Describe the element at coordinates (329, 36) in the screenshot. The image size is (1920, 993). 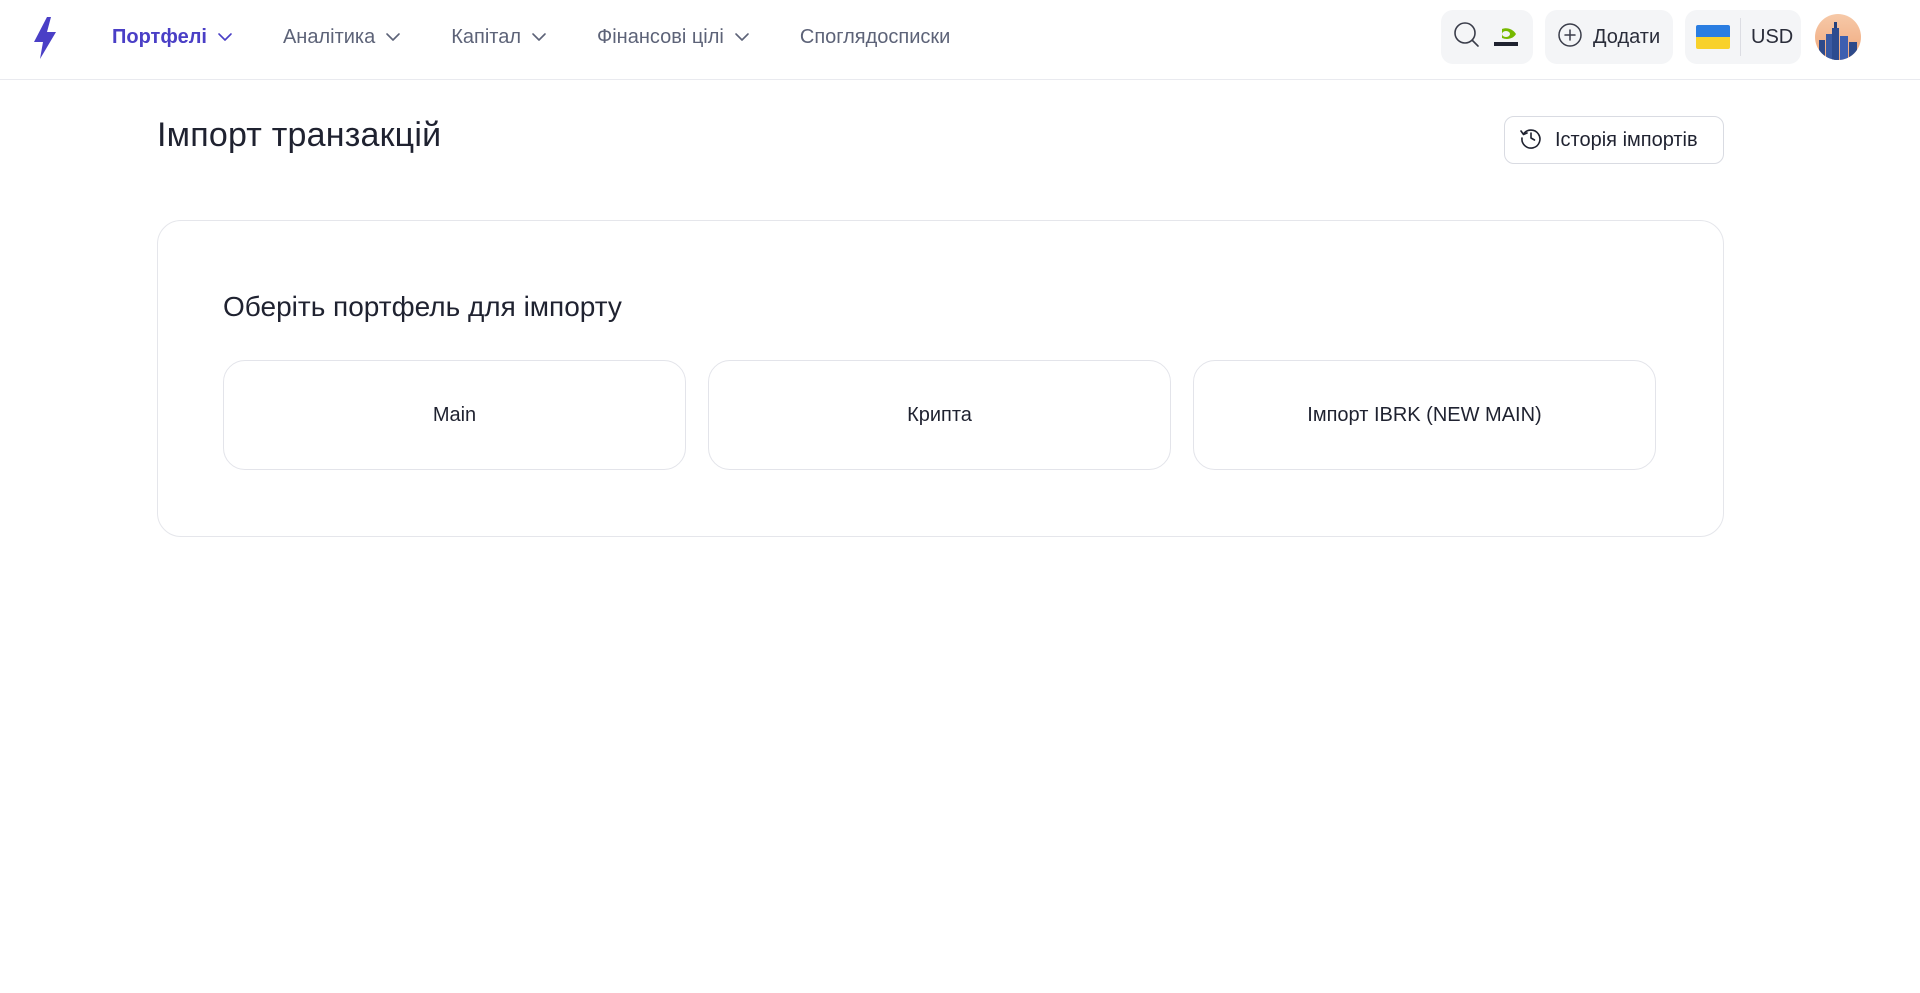
I see `nav-item-label: Аналітика` at that location.